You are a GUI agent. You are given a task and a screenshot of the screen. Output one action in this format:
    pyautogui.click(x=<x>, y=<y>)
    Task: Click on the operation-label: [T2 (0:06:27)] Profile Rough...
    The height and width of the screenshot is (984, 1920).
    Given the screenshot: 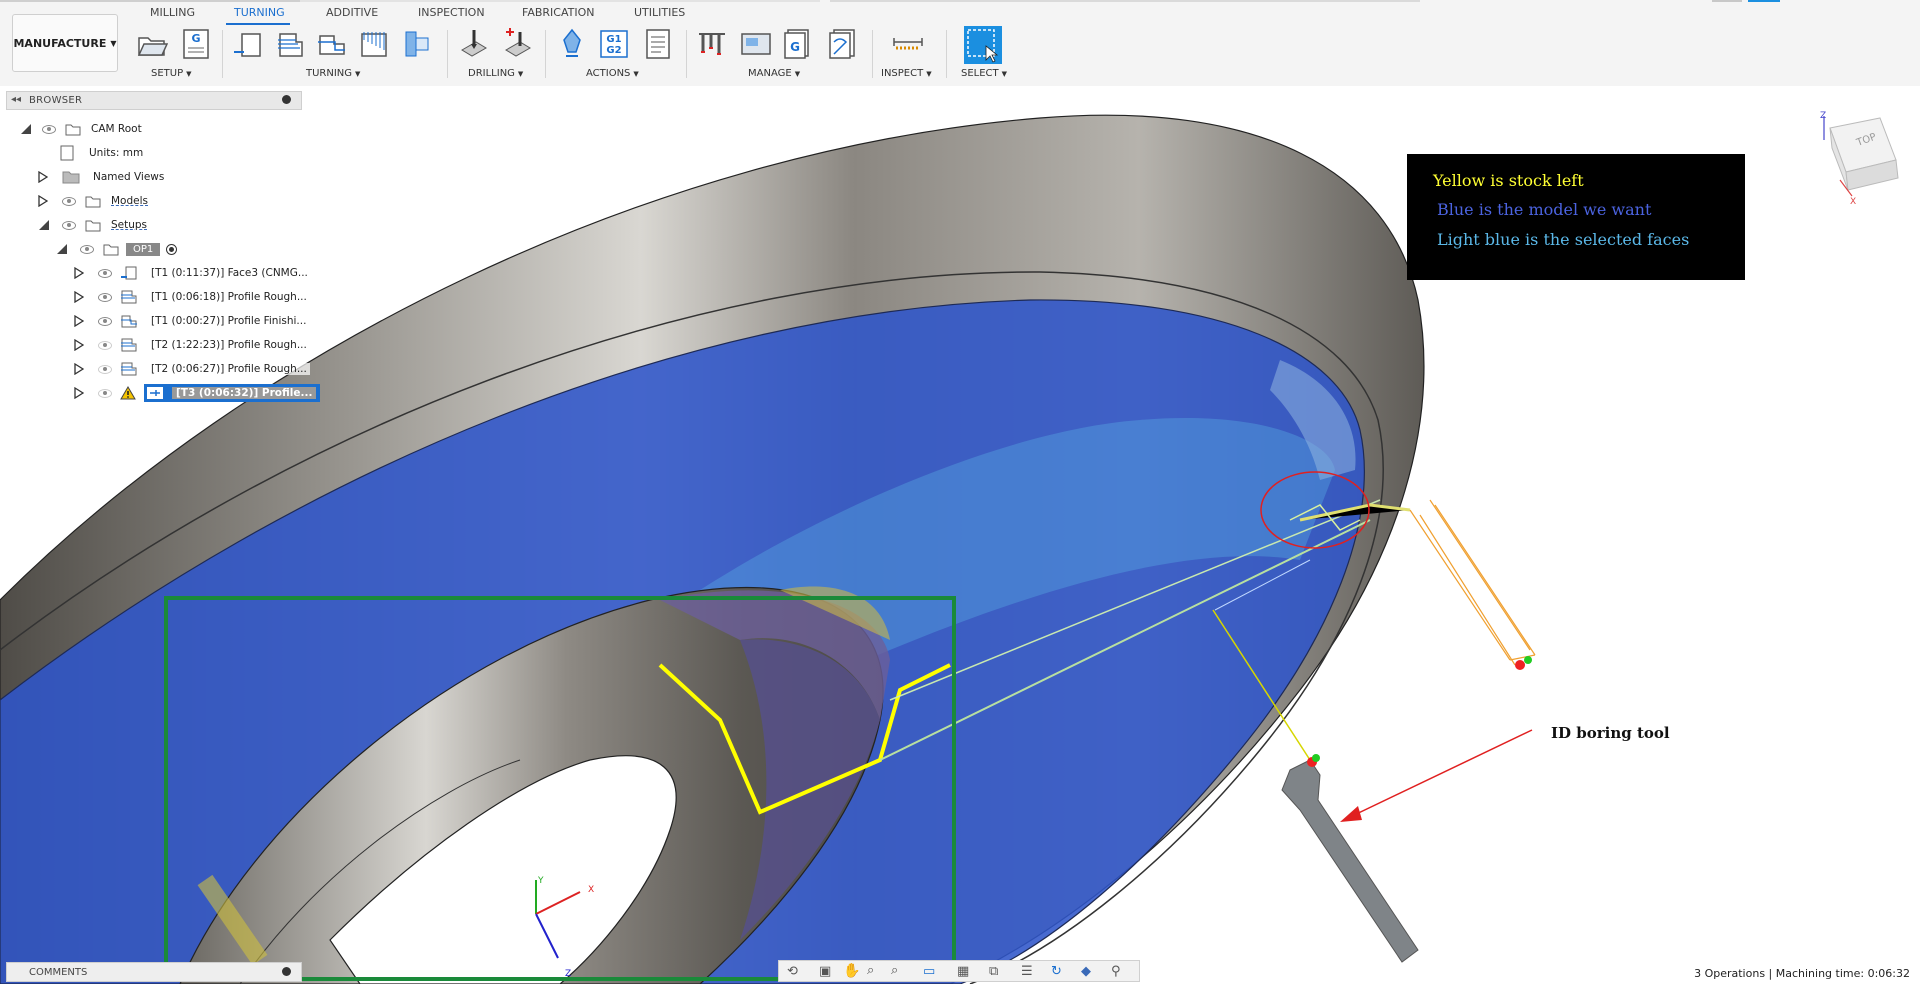 What is the action you would take?
    pyautogui.click(x=229, y=369)
    